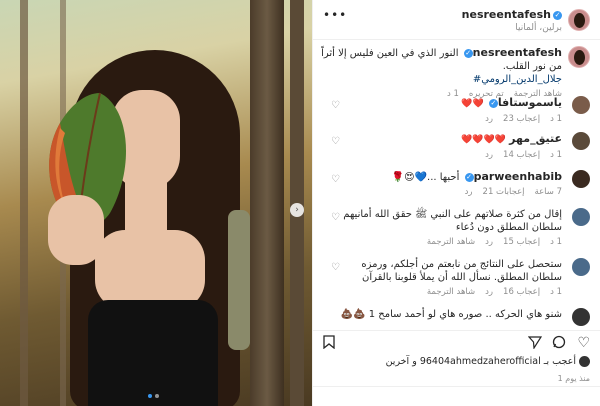  What do you see at coordinates (335, 15) in the screenshot?
I see `more-dots-icon: •••` at bounding box center [335, 15].